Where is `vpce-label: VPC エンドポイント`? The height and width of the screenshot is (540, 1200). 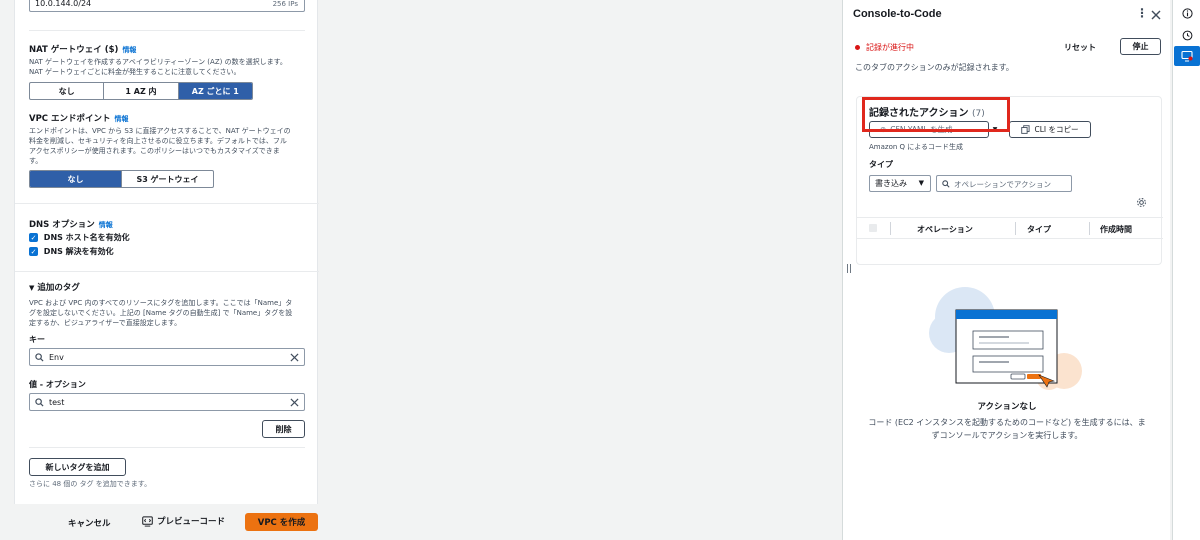 vpce-label: VPC エンドポイント is located at coordinates (70, 119).